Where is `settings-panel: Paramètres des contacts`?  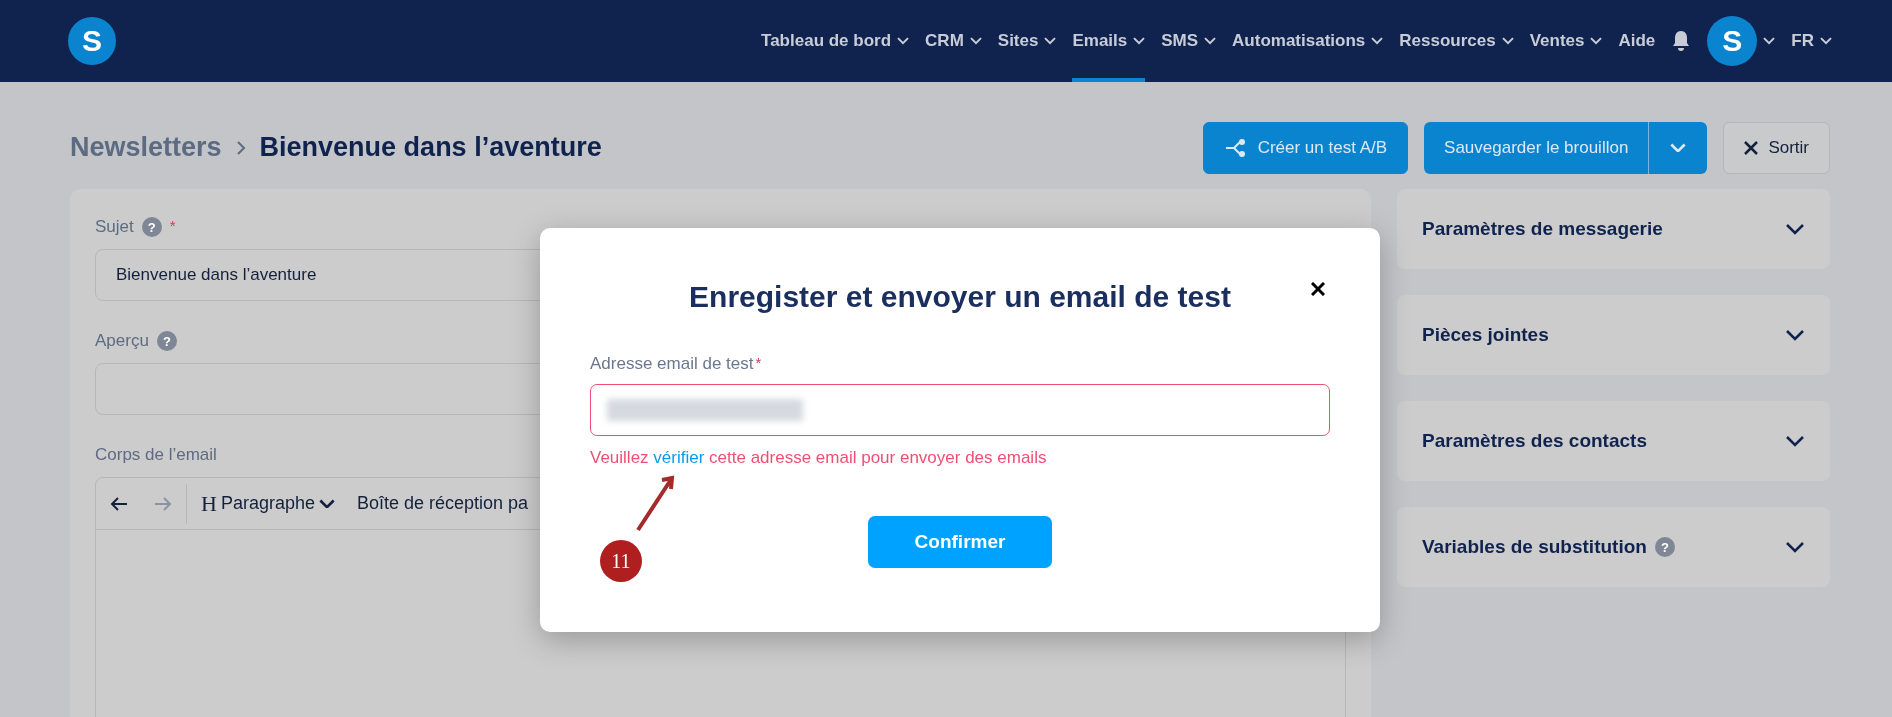 settings-panel: Paramètres des contacts is located at coordinates (1613, 441).